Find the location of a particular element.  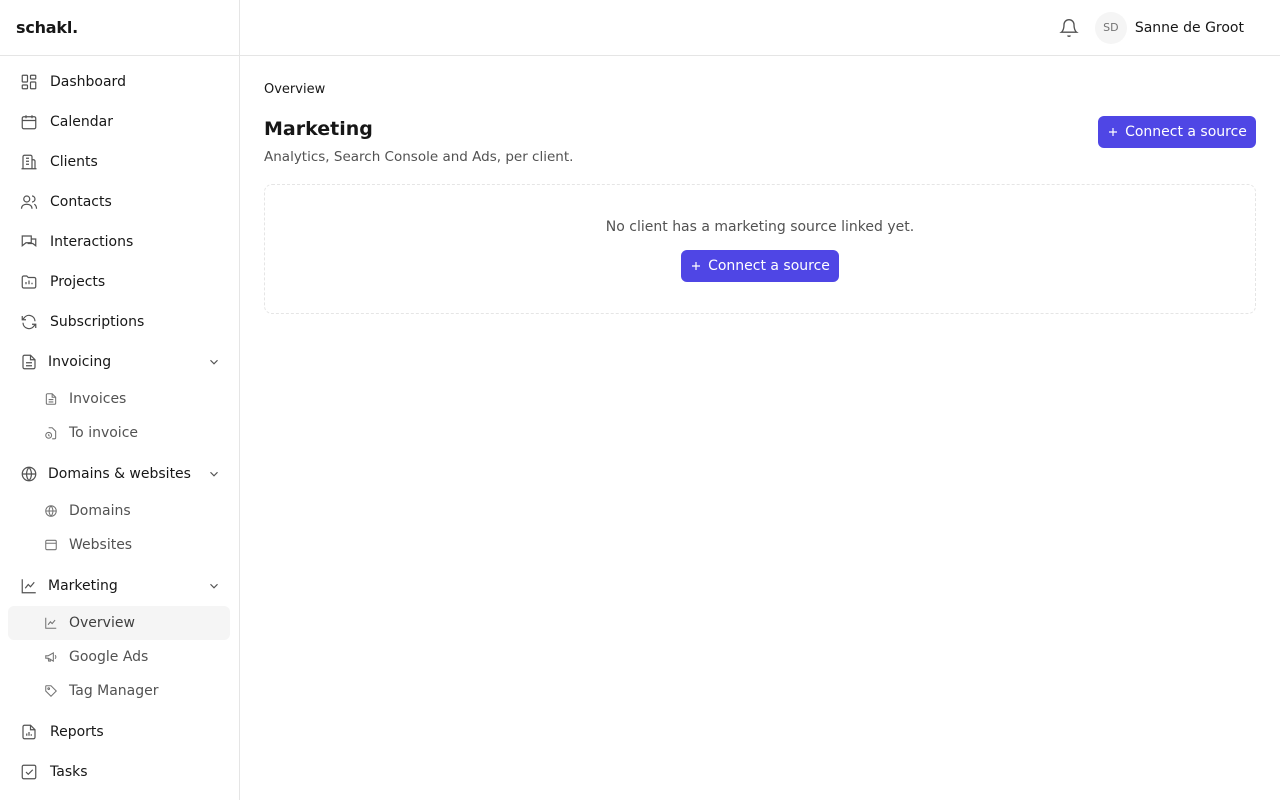

sidebar-subitem-tag-manager: Tag Manager is located at coordinates (119, 691).